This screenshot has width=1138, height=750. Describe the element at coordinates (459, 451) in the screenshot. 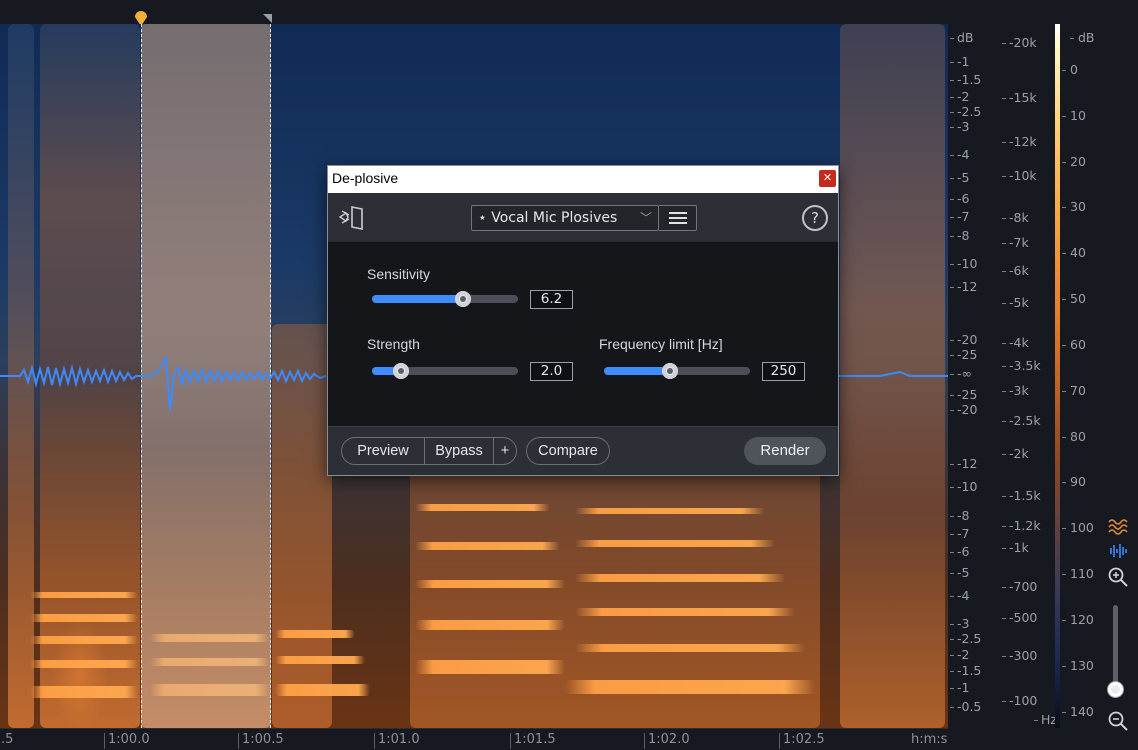

I see `bypass-button: Bypass` at that location.